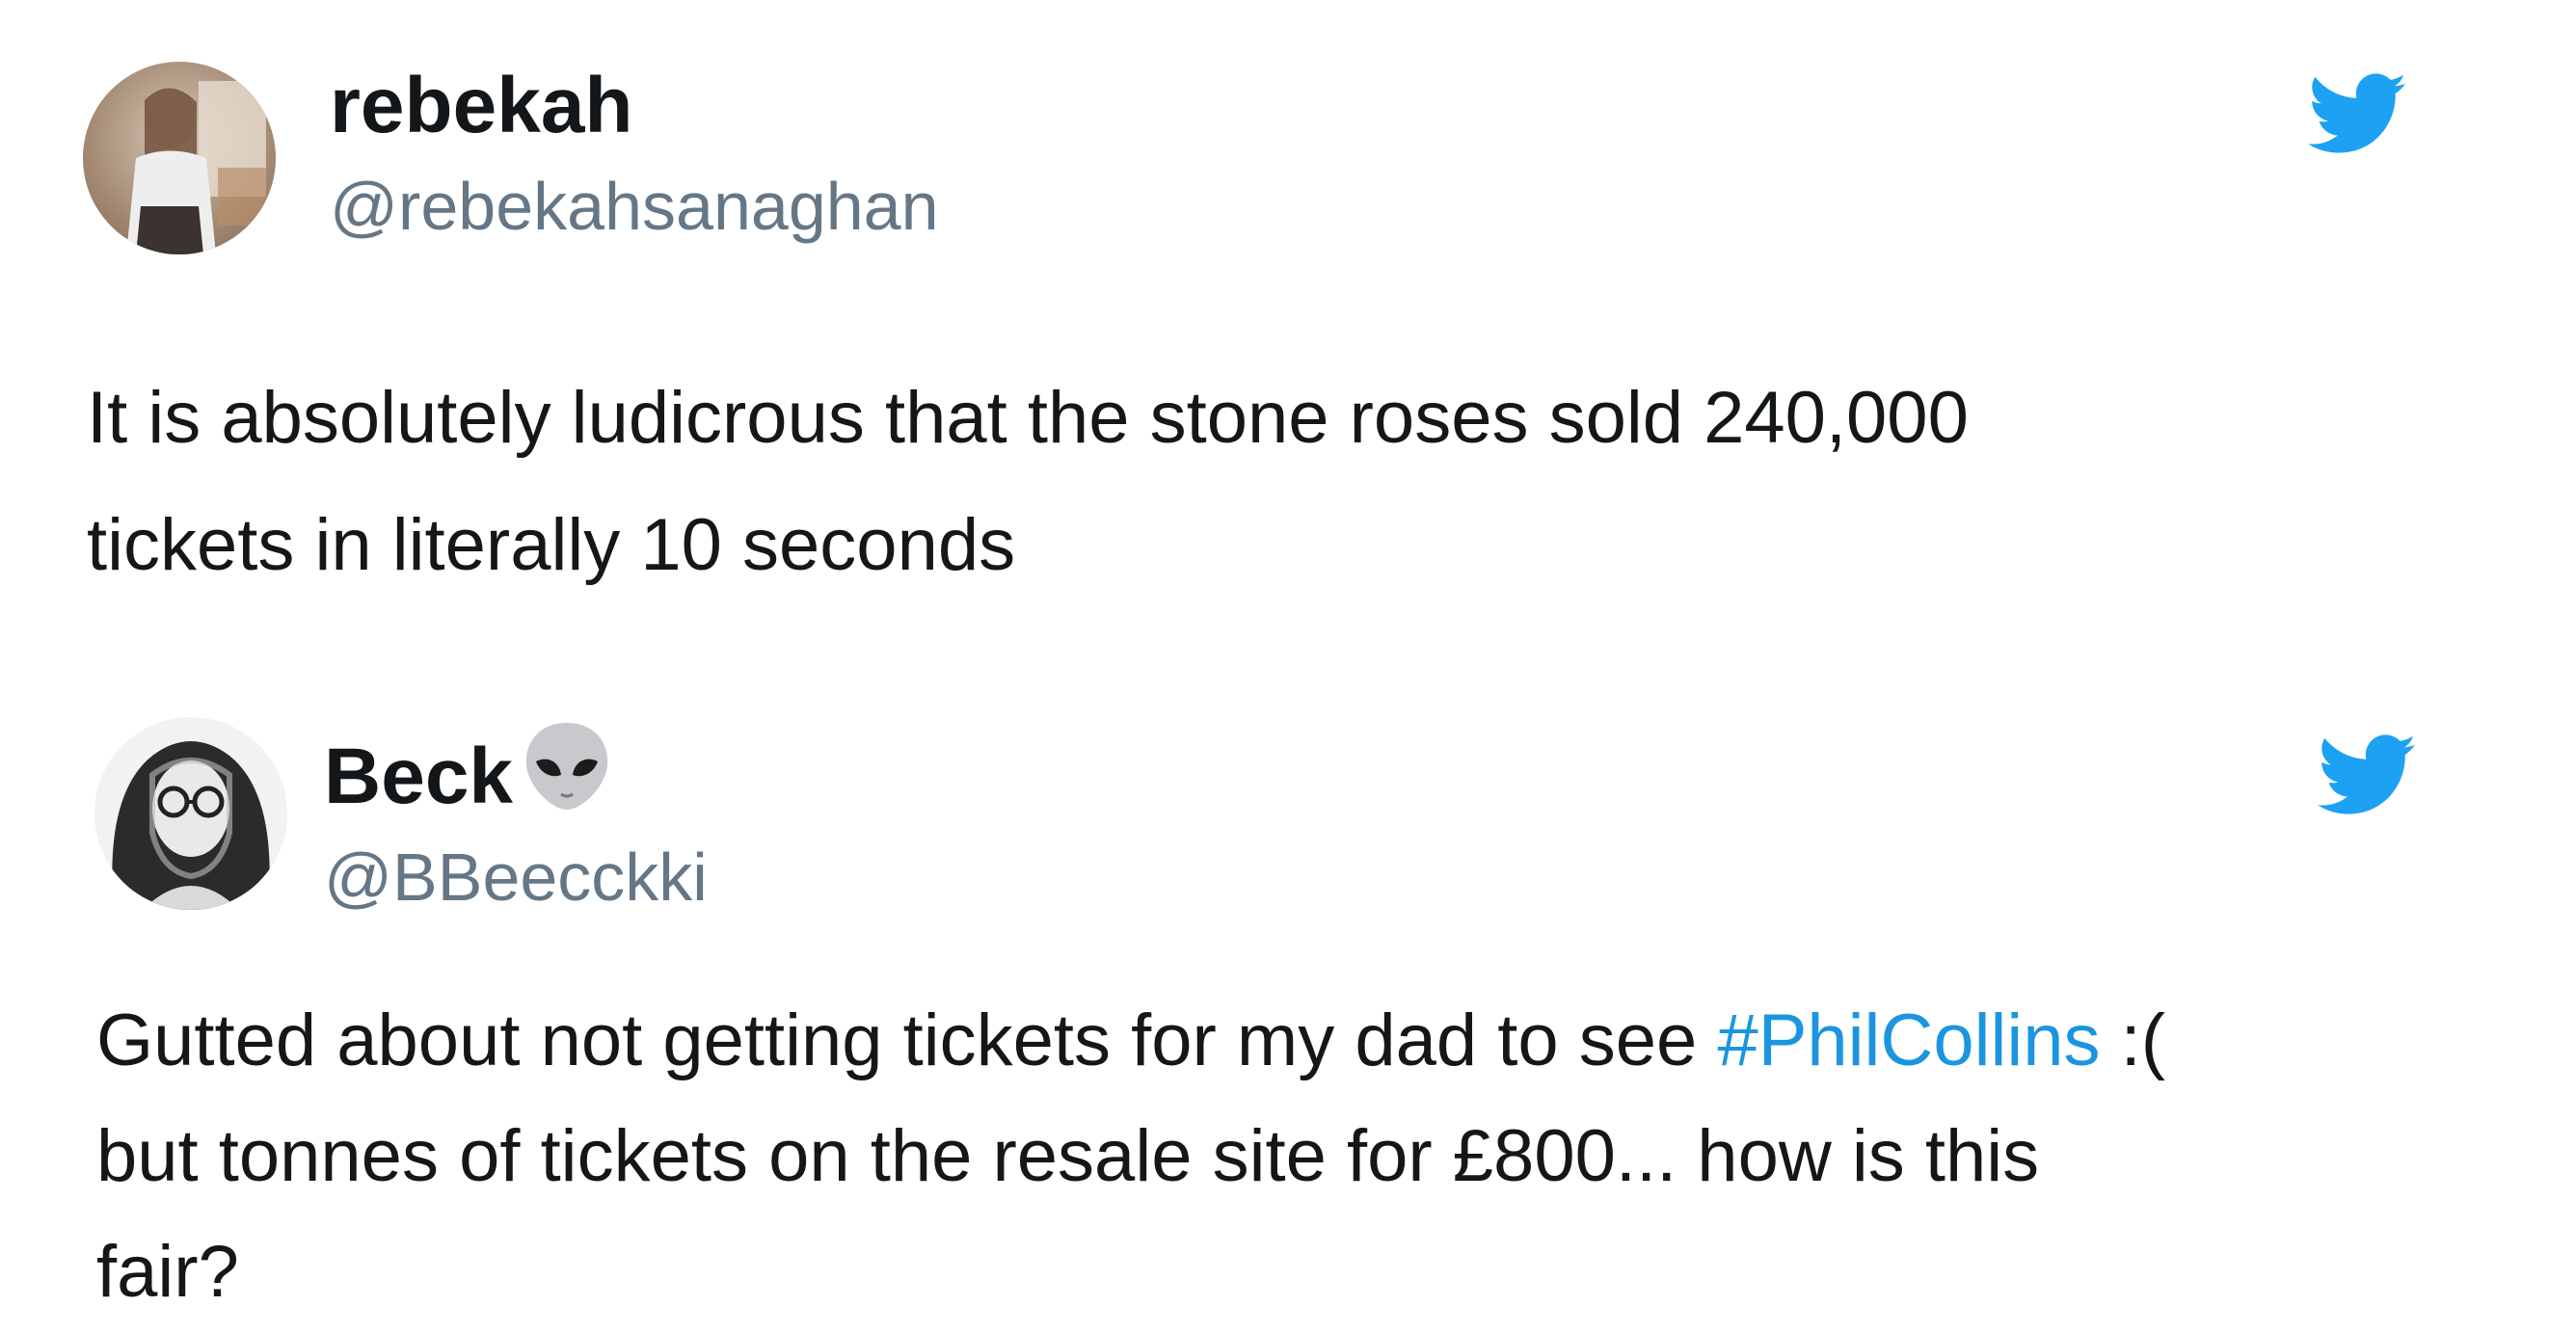 Image resolution: width=2576 pixels, height=1333 pixels. What do you see at coordinates (516, 877) in the screenshot?
I see `user-handle: @BBeecckki` at bounding box center [516, 877].